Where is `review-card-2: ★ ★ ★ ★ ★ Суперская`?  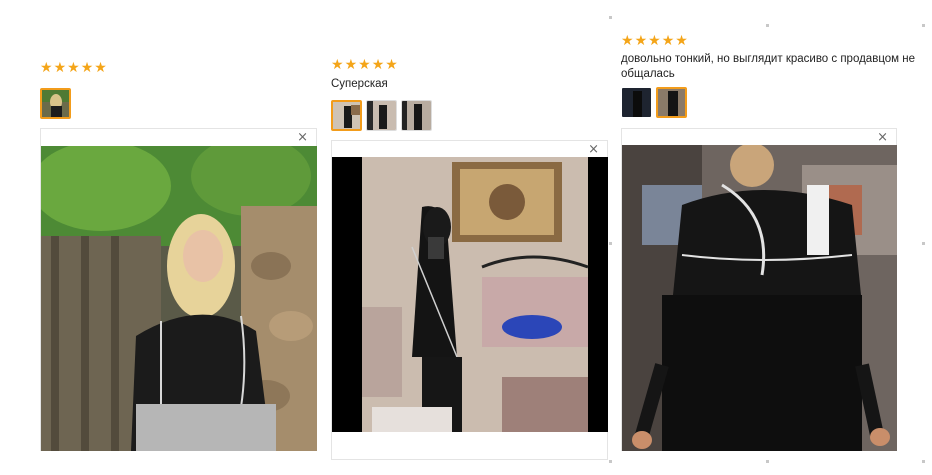
review-card-2: ★ ★ ★ ★ ★ Суперская is located at coordinates (461, 74).